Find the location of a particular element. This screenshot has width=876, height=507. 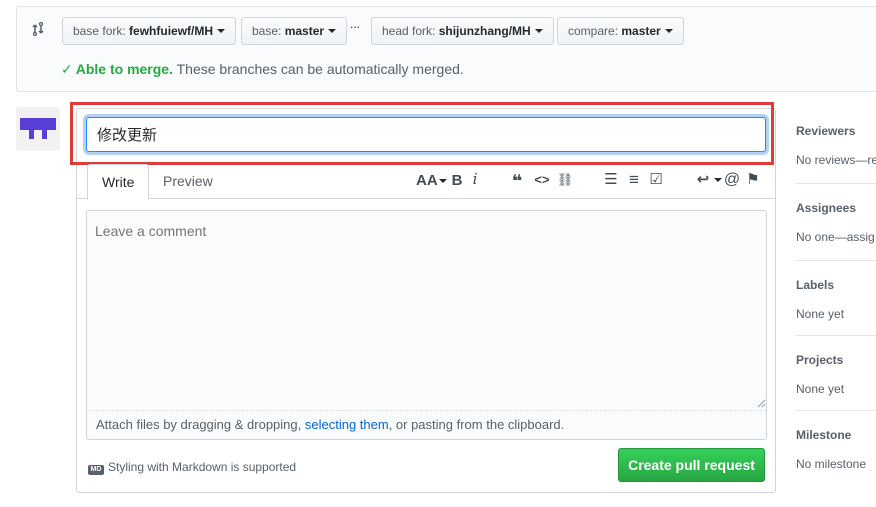

avatar-identicon is located at coordinates (38, 128).